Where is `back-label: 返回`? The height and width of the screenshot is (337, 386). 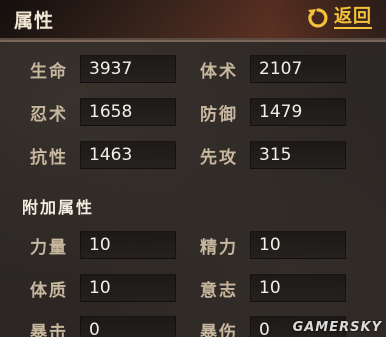 back-label: 返回 is located at coordinates (353, 17).